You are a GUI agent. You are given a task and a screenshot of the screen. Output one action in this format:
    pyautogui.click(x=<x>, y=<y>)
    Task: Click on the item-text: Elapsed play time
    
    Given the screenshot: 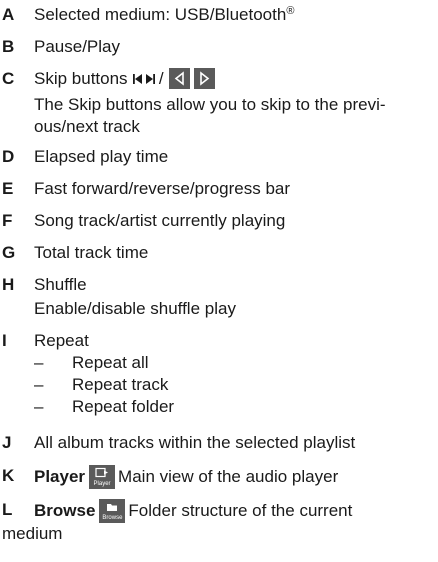 What is the action you would take?
    pyautogui.click(x=101, y=156)
    